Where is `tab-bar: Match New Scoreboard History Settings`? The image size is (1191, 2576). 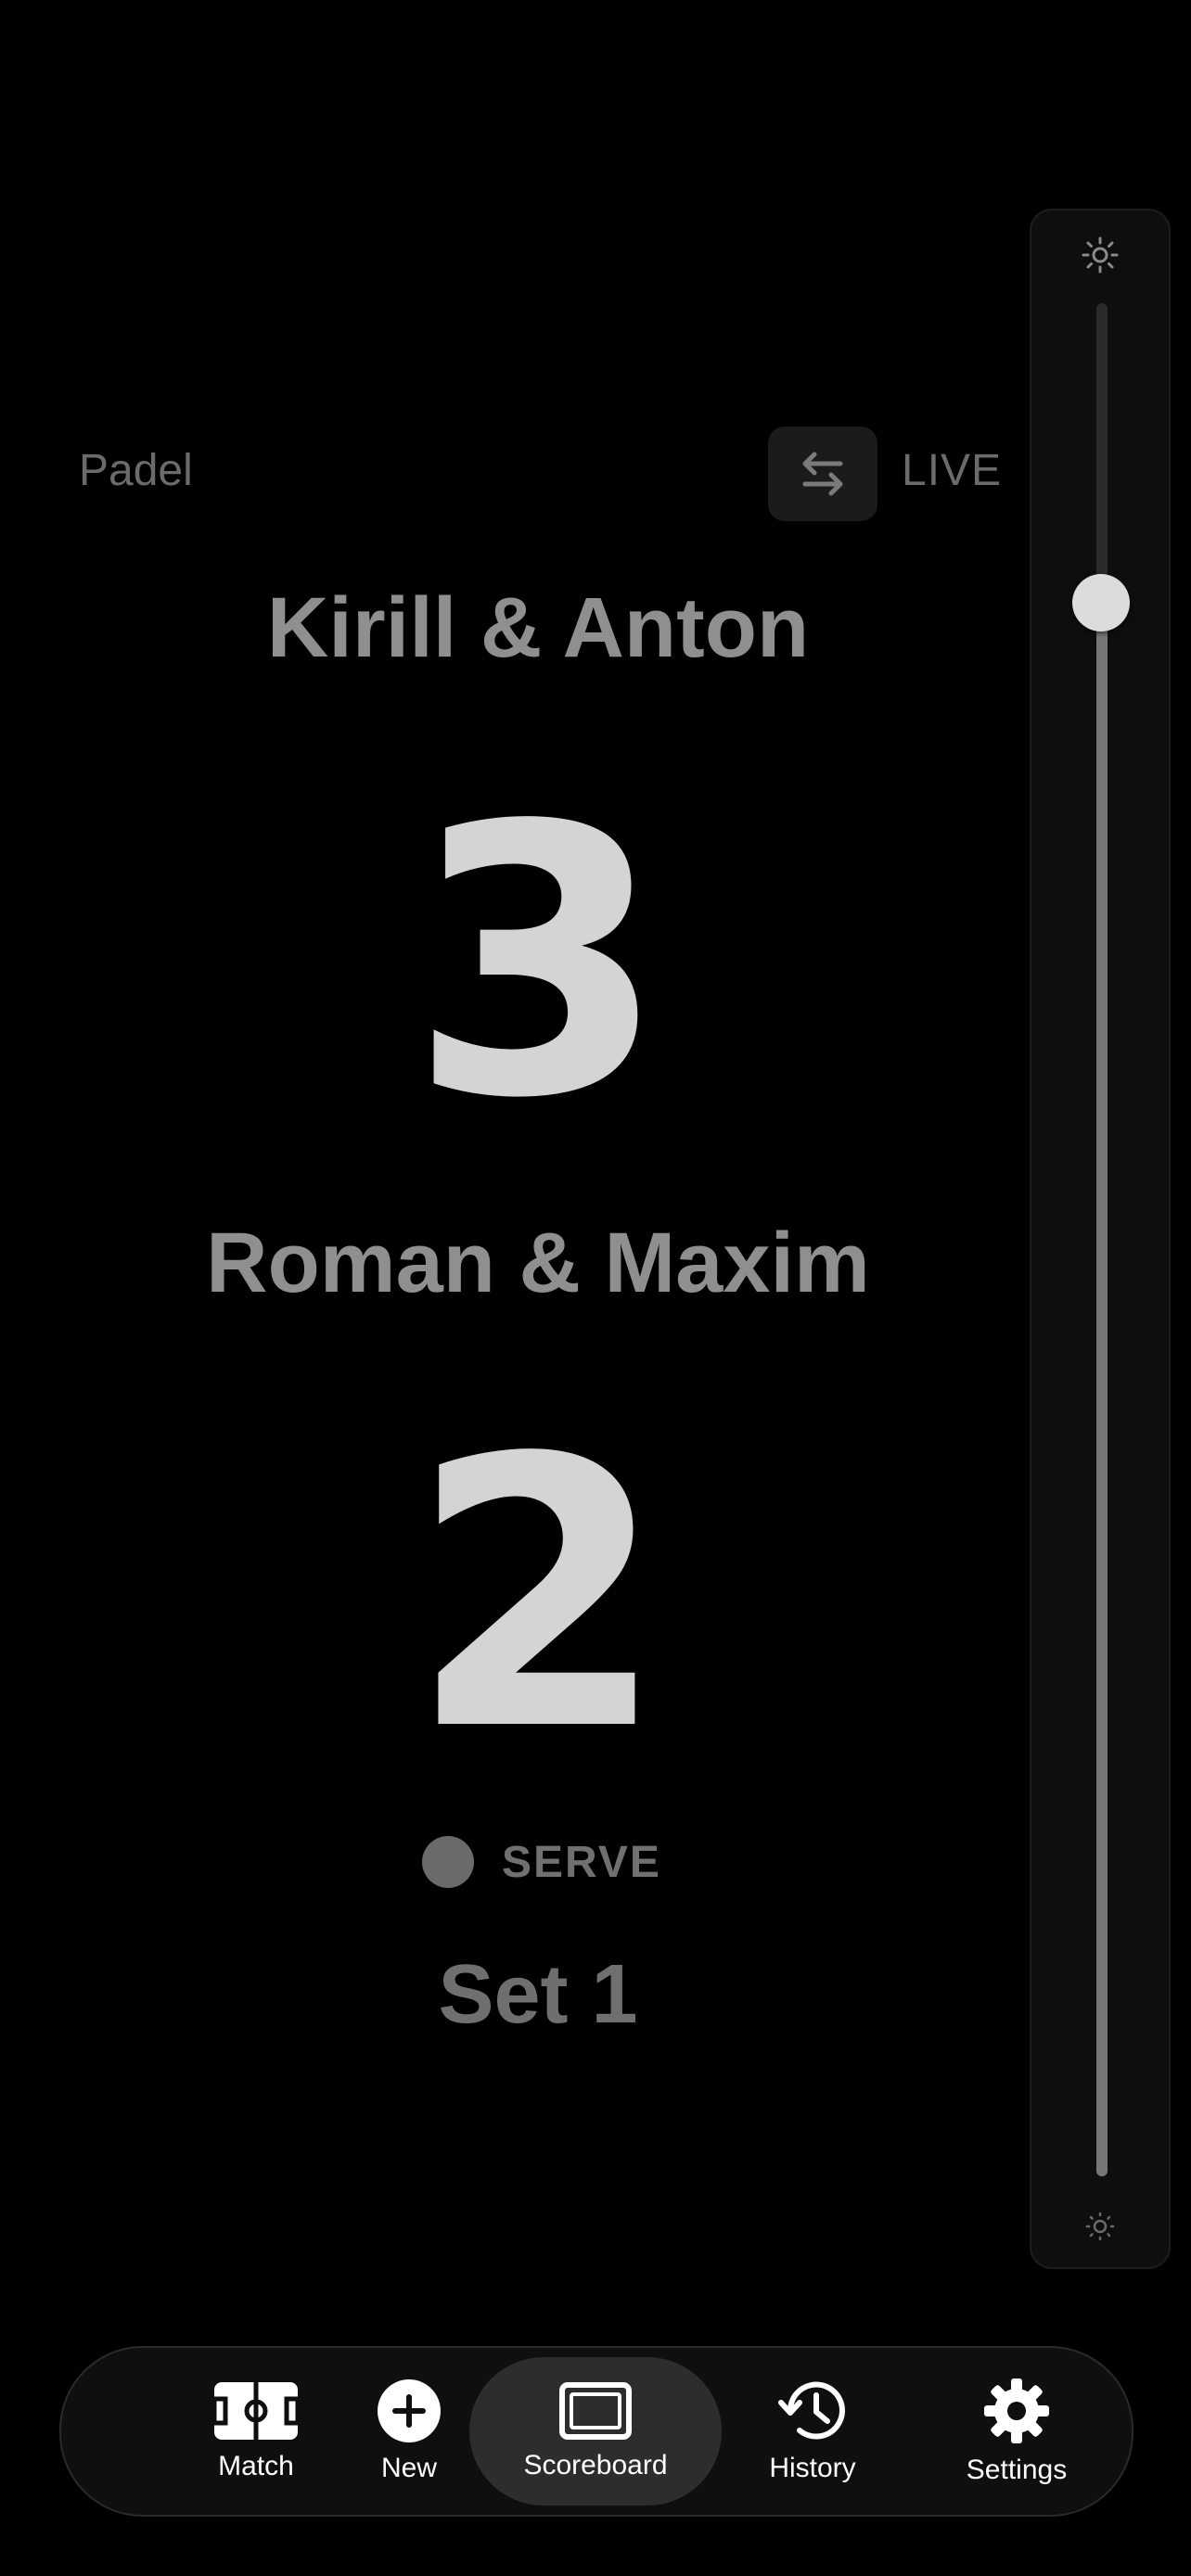
tab-bar: Match New Scoreboard History Settings is located at coordinates (596, 2432).